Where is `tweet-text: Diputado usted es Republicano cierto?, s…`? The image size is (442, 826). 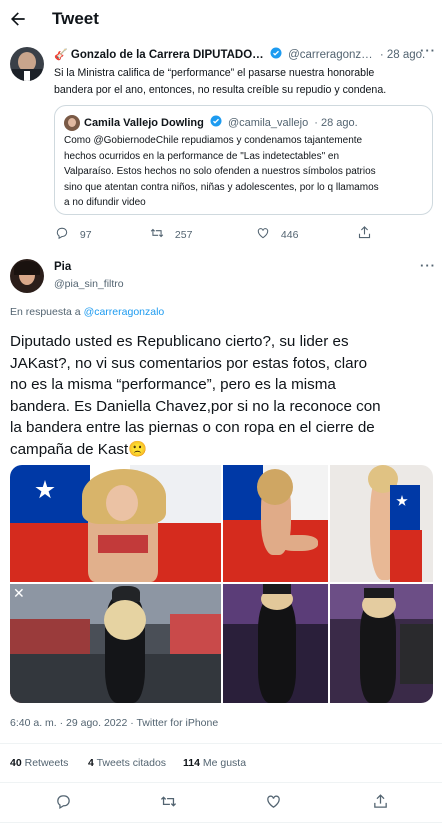 tweet-text: Diputado usted es Republicano cierto?, s… is located at coordinates (195, 395).